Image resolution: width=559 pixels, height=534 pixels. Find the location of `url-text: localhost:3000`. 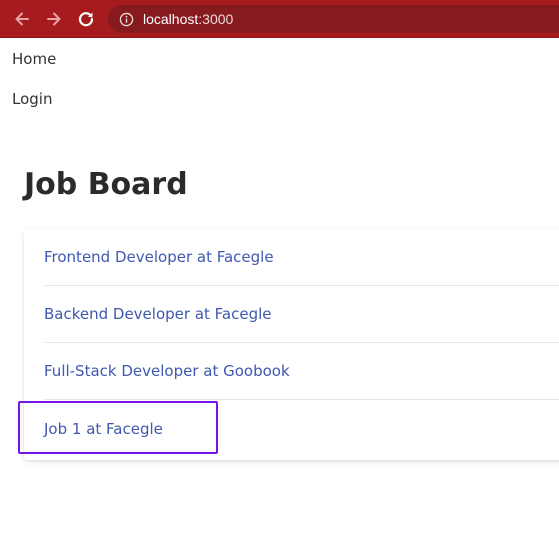

url-text: localhost:3000 is located at coordinates (188, 19).